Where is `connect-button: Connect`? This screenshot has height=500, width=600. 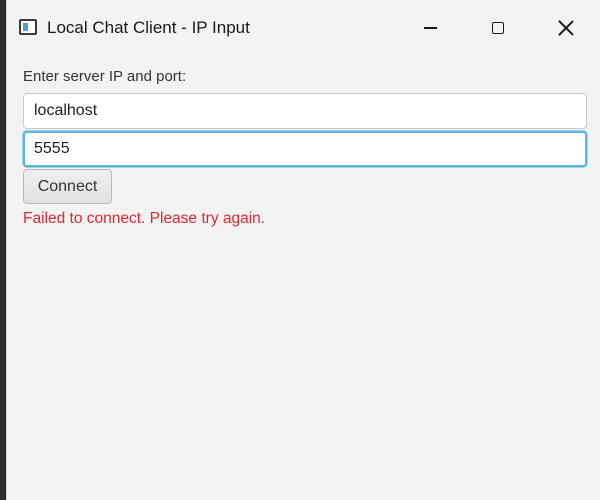 connect-button: Connect is located at coordinates (67, 186).